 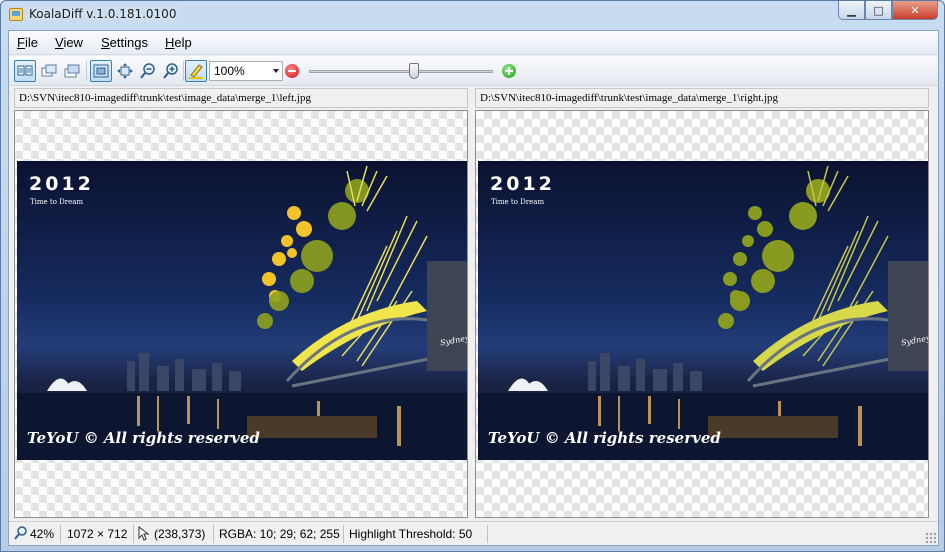 I want to click on overlay-view-button, so click(x=49, y=71).